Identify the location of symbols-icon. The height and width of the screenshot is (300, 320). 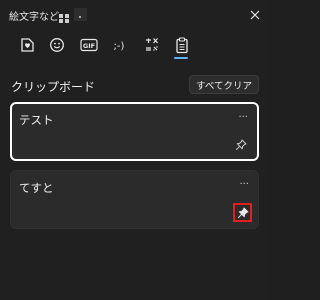
(152, 44).